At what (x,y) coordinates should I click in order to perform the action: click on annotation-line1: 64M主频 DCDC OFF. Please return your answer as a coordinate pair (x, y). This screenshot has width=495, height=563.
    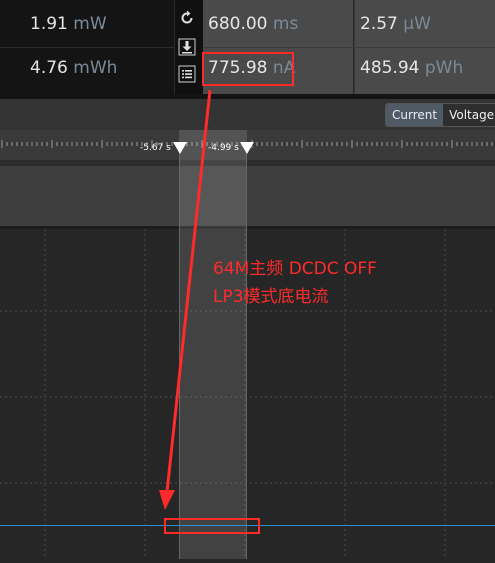
    Looking at the image, I should click on (295, 269).